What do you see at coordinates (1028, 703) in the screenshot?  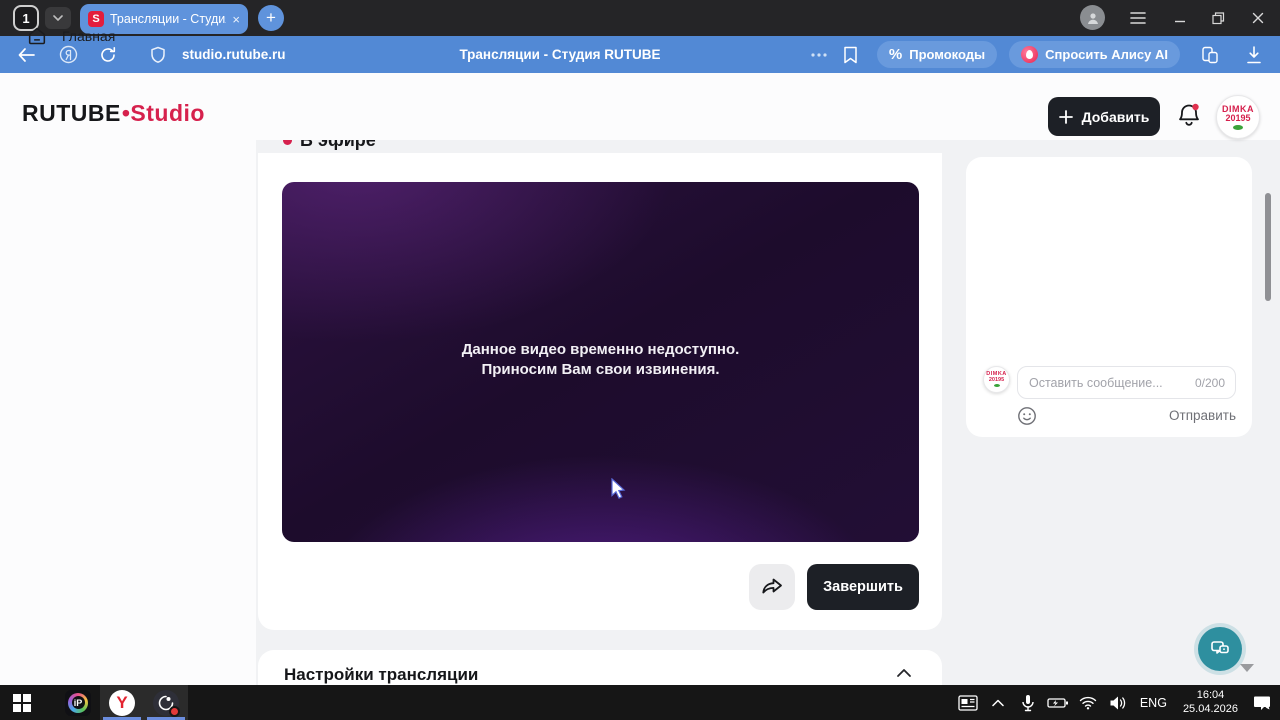 I see `microphone-icon` at bounding box center [1028, 703].